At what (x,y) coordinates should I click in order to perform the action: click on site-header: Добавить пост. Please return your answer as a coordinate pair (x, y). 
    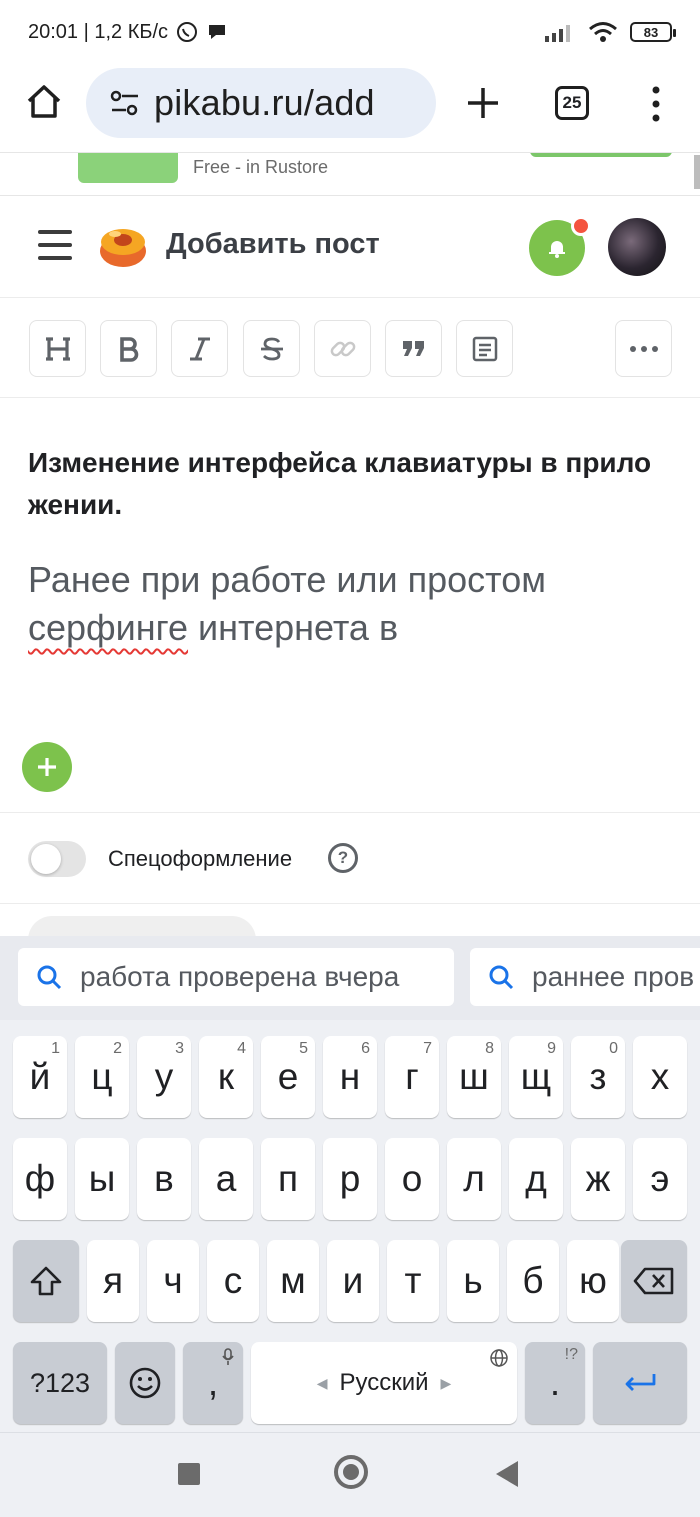
    Looking at the image, I should click on (350, 247).